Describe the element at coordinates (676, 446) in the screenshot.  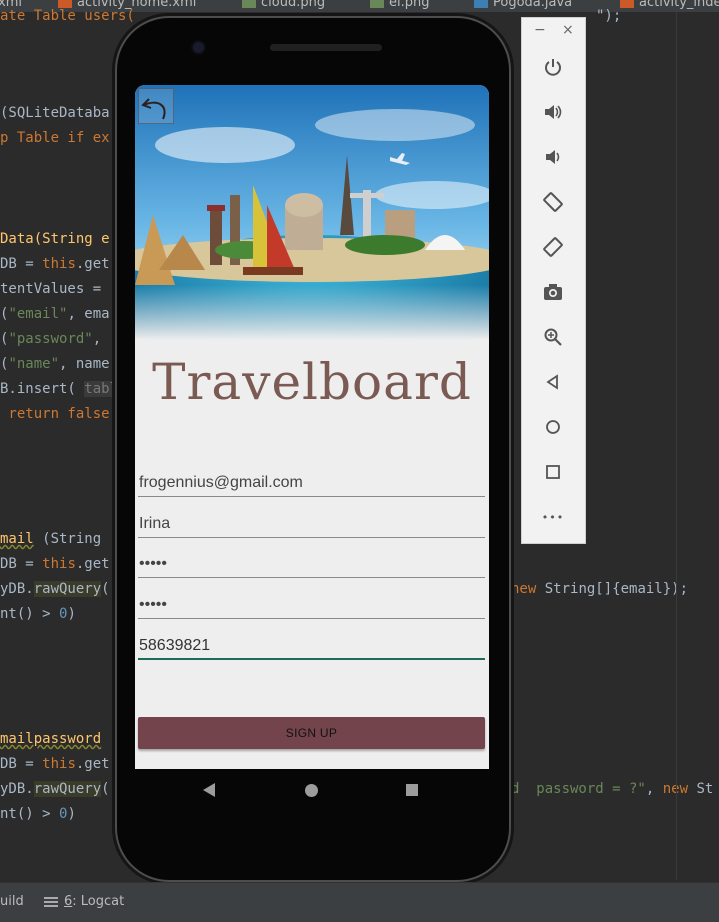
I see `right-margin-guide` at that location.